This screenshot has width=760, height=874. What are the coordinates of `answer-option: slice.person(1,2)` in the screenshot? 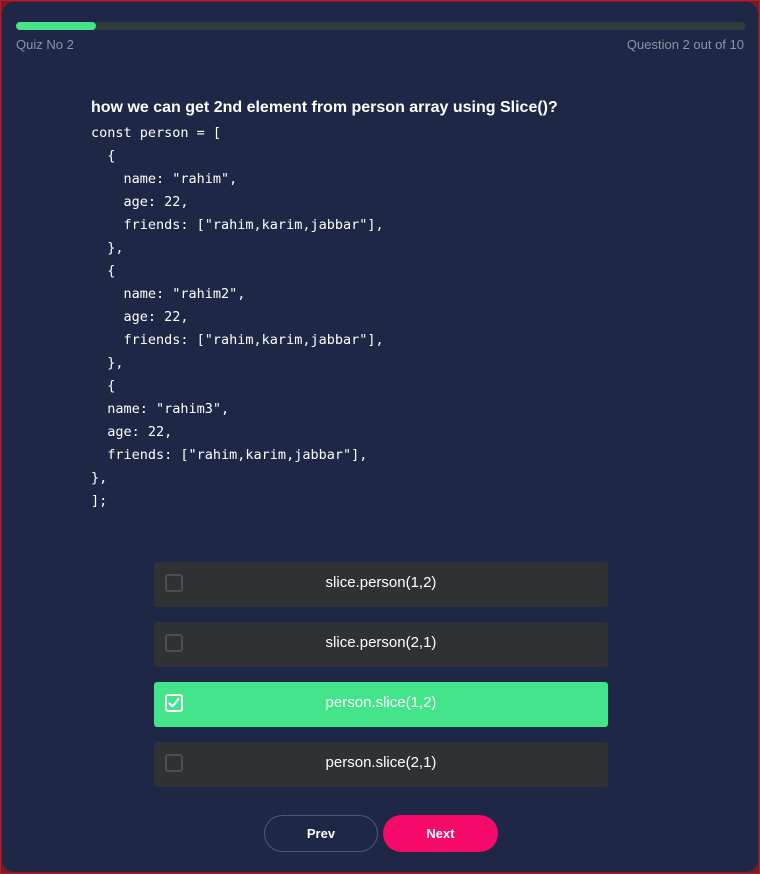 It's located at (381, 584).